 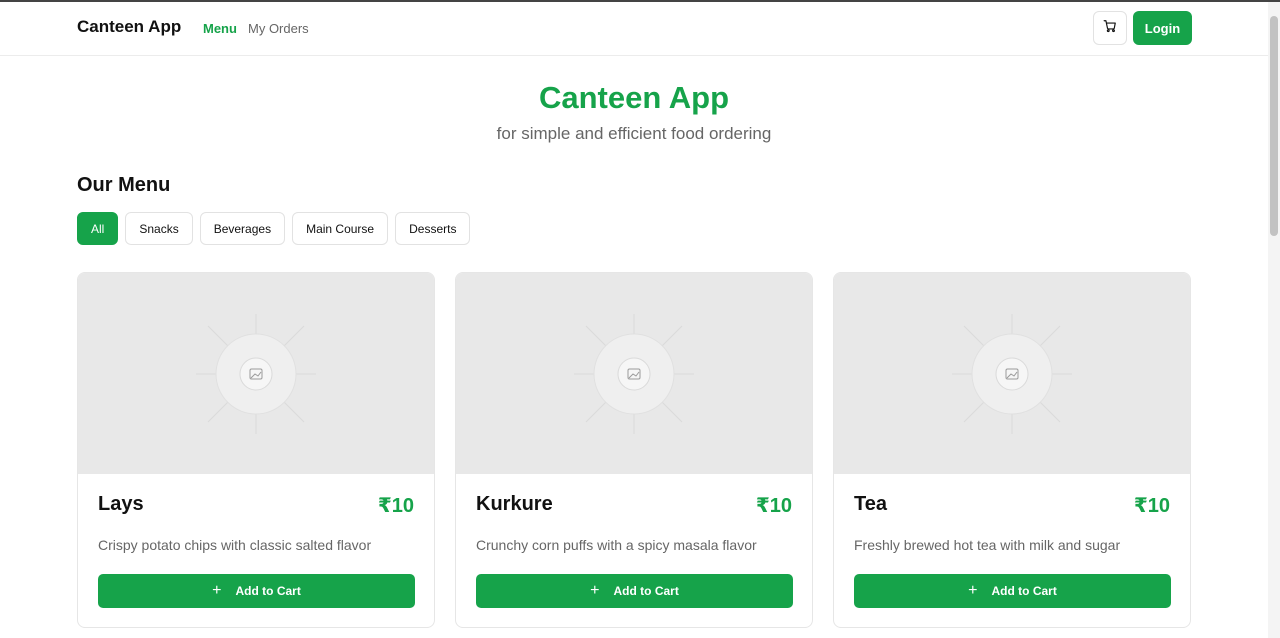 What do you see at coordinates (121, 504) in the screenshot?
I see `item-name: Lays` at bounding box center [121, 504].